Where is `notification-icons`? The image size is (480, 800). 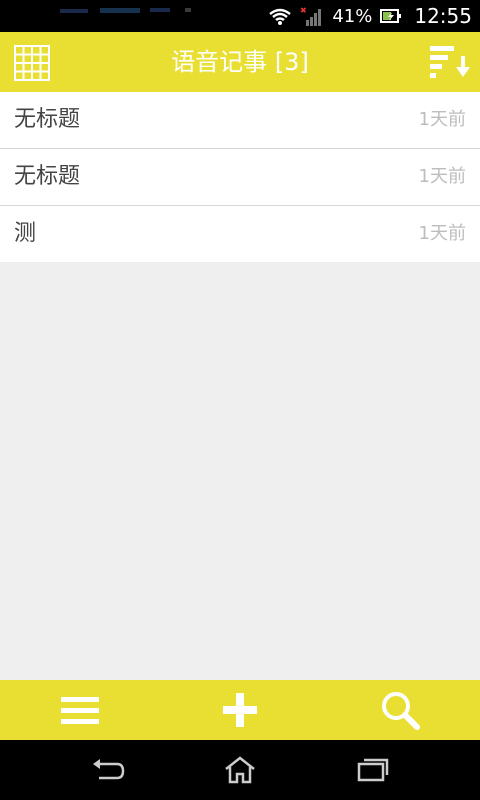 notification-icons is located at coordinates (125, 10).